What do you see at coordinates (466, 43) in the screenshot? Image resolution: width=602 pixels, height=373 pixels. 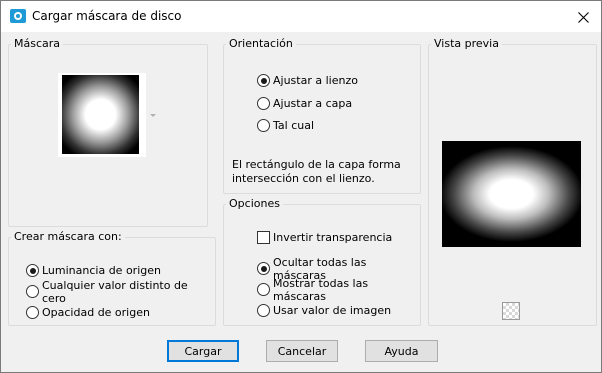 I see `preview-group-legend: Vista previa` at bounding box center [466, 43].